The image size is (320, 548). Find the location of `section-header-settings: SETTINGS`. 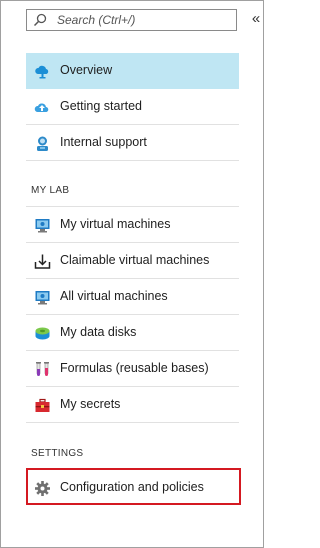

section-header-settings: SETTINGS is located at coordinates (57, 453).